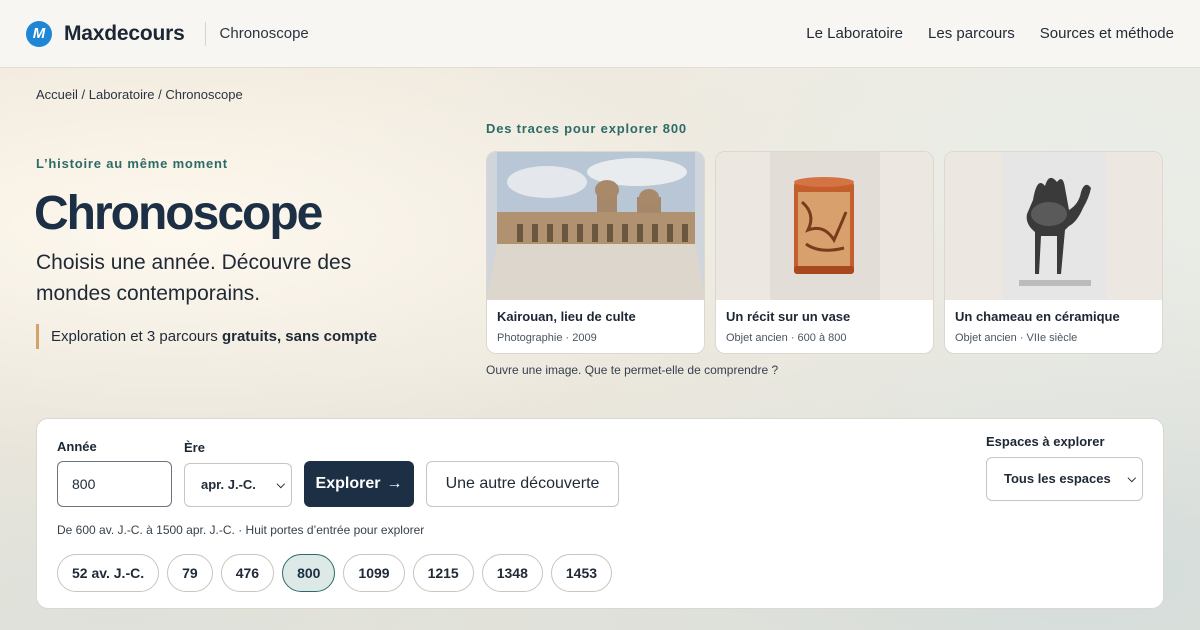 This screenshot has height=630, width=1200. What do you see at coordinates (114, 484) in the screenshot?
I see `year-input: 800` at bounding box center [114, 484].